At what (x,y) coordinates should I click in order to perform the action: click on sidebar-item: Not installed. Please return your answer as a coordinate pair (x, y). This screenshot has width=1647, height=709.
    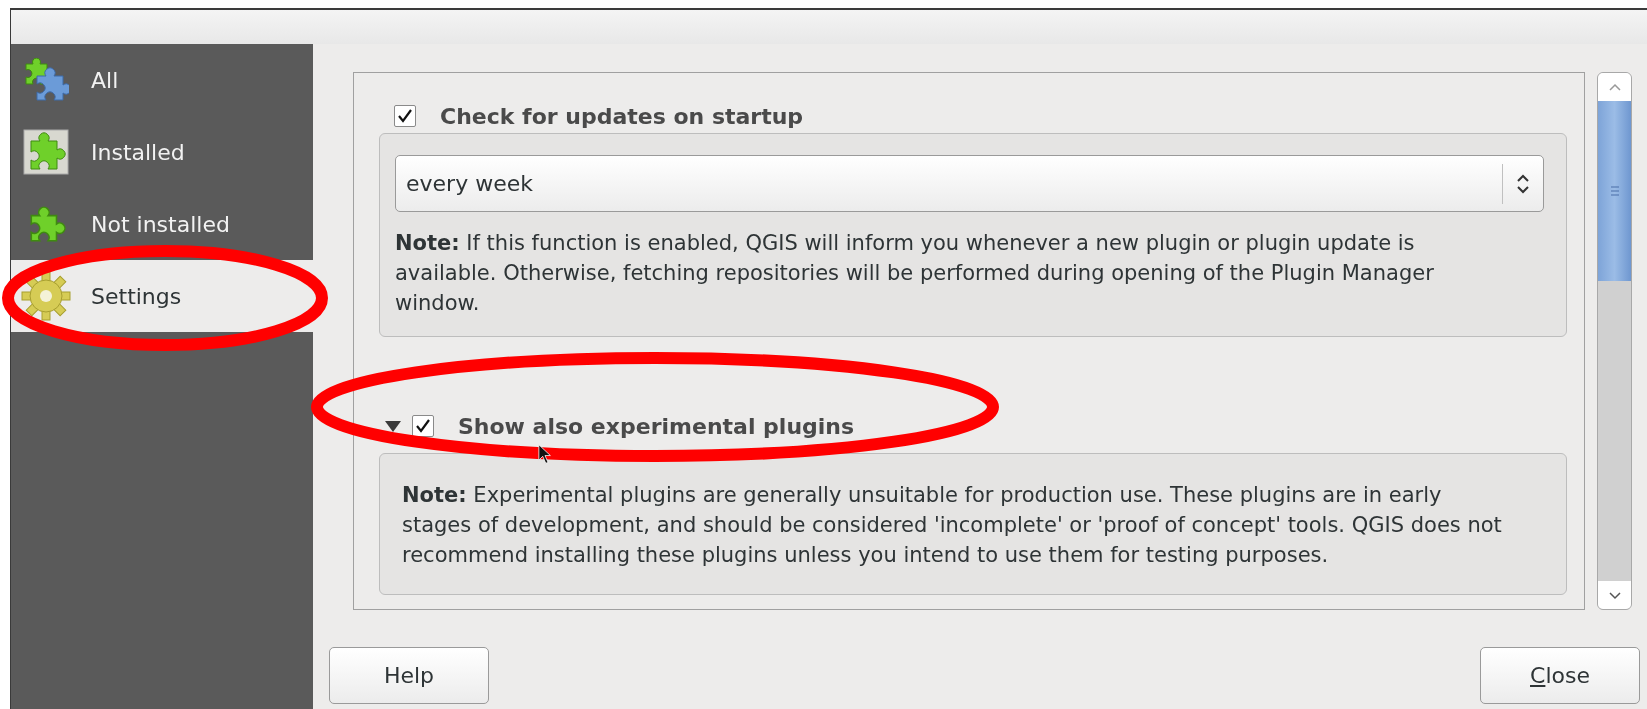
    Looking at the image, I should click on (162, 224).